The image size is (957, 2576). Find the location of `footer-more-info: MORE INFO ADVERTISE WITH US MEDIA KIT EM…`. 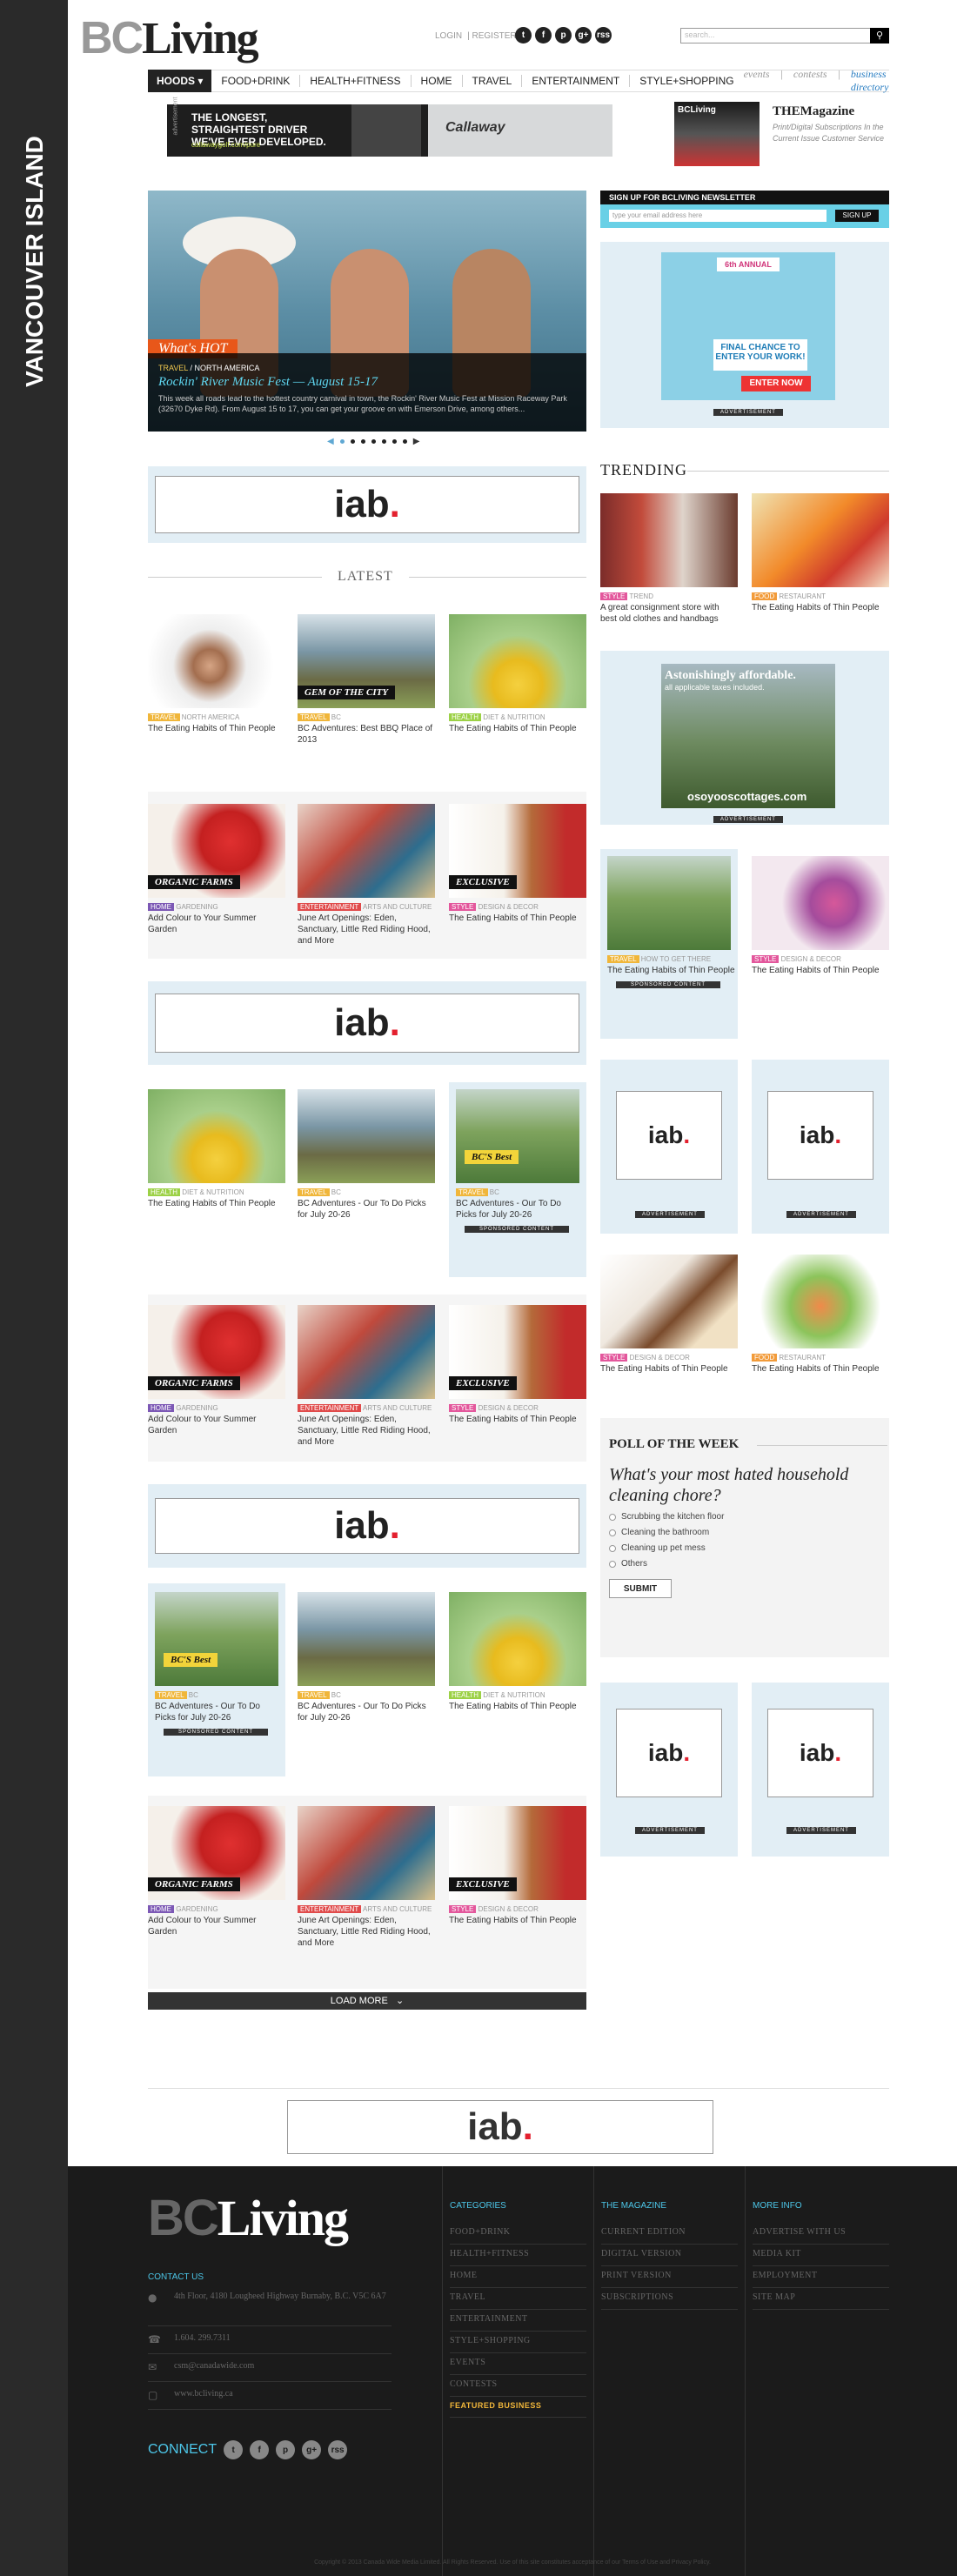

footer-more-info: MORE INFO ADVERTISE WITH US MEDIA KIT EM… is located at coordinates (820, 2371).